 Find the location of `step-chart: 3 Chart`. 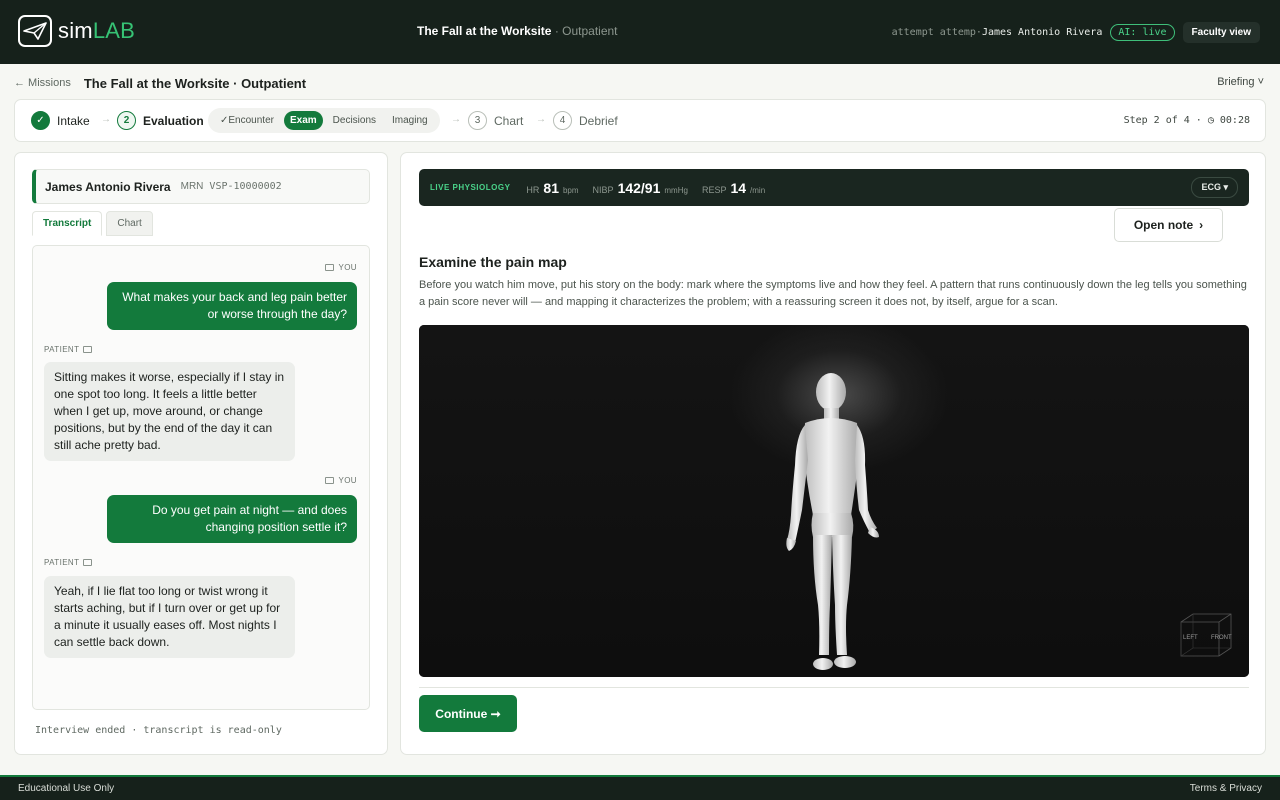

step-chart: 3 Chart is located at coordinates (495, 120).